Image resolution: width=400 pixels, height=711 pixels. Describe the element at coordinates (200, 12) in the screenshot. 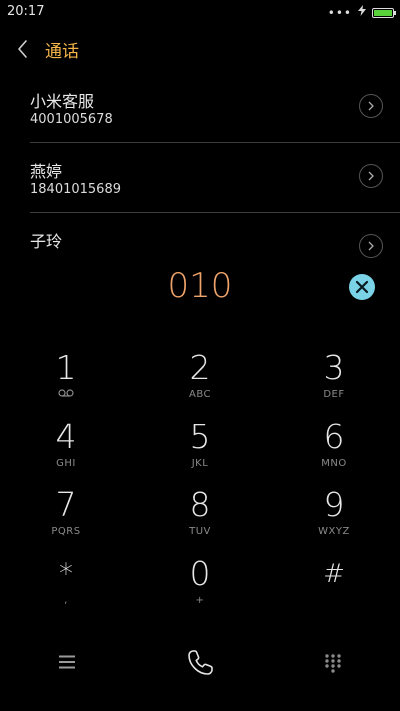

I see `status-bar: 20:17 •••` at that location.